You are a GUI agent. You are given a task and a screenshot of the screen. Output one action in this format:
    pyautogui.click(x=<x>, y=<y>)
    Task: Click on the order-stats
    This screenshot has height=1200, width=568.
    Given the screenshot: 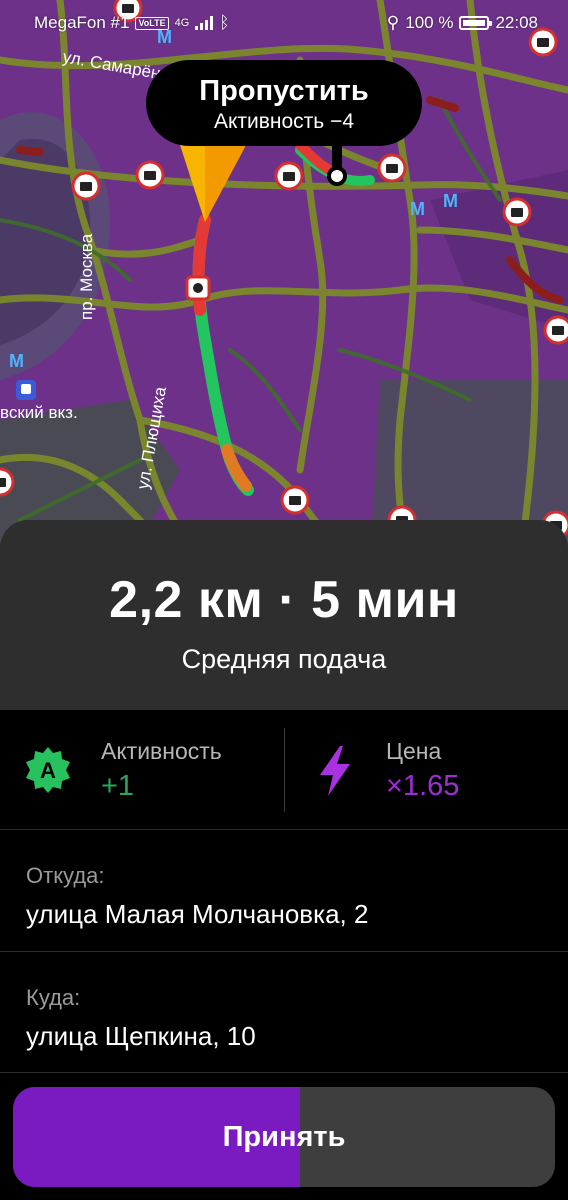 What is the action you would take?
    pyautogui.click(x=284, y=770)
    